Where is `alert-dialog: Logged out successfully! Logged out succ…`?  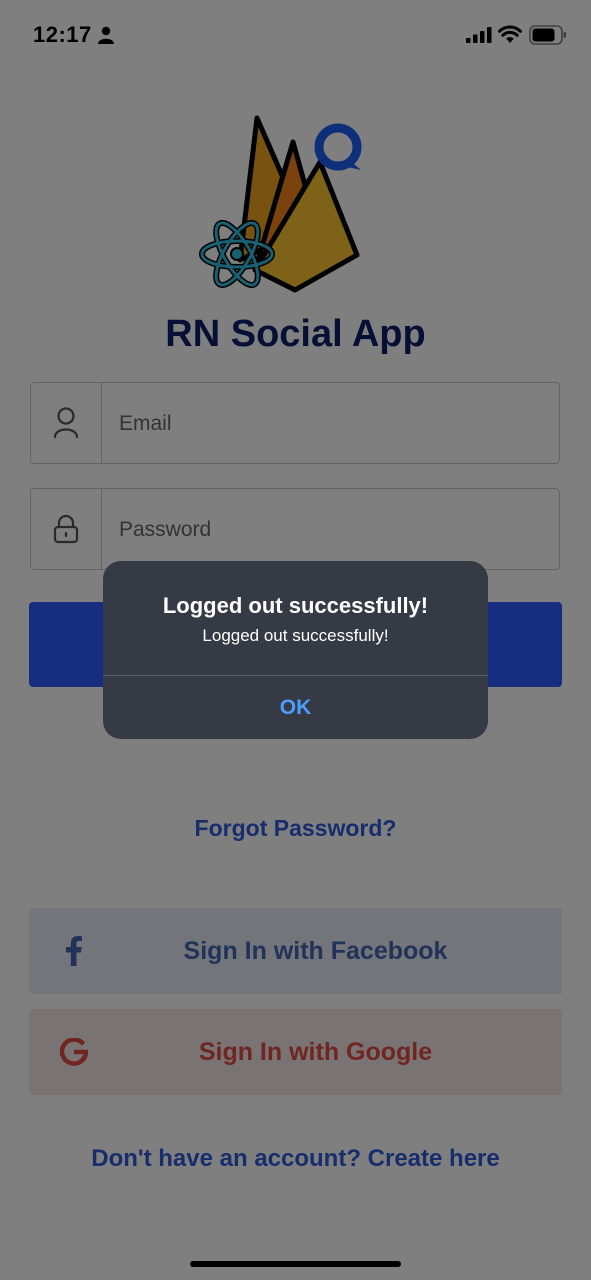 alert-dialog: Logged out successfully! Logged out succ… is located at coordinates (295, 650).